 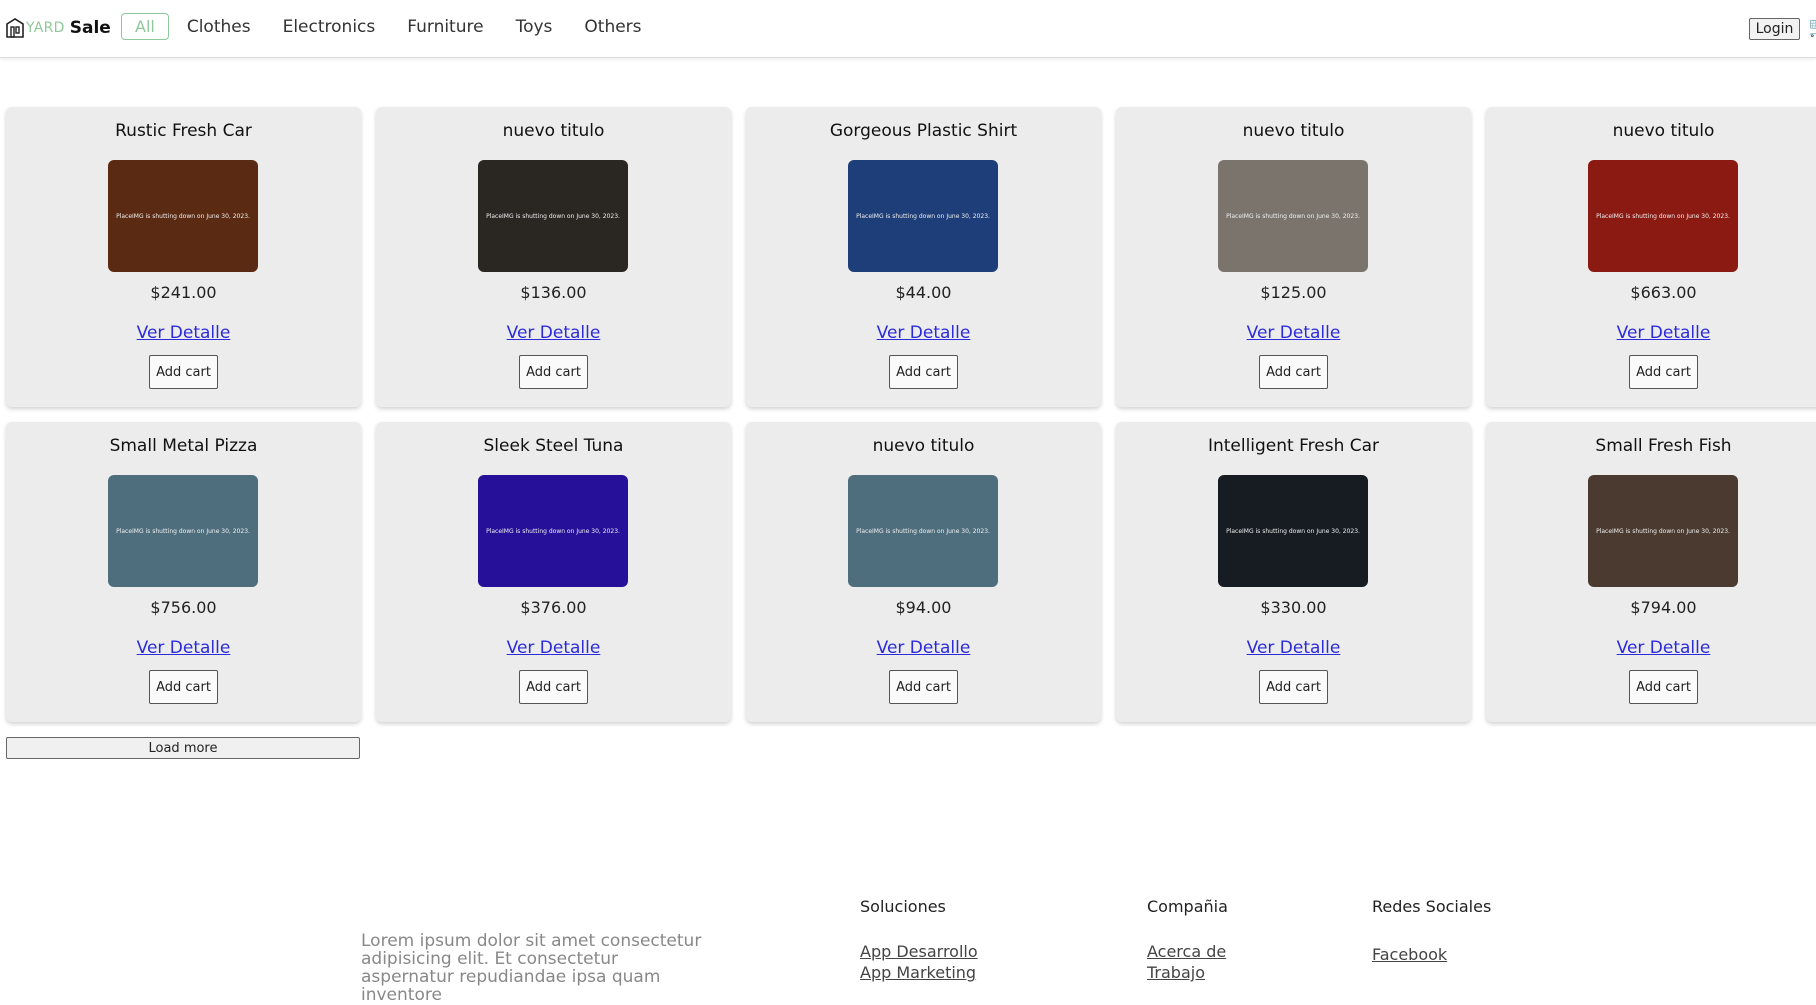 I want to click on nav-item-electronics: Electronics, so click(x=329, y=27).